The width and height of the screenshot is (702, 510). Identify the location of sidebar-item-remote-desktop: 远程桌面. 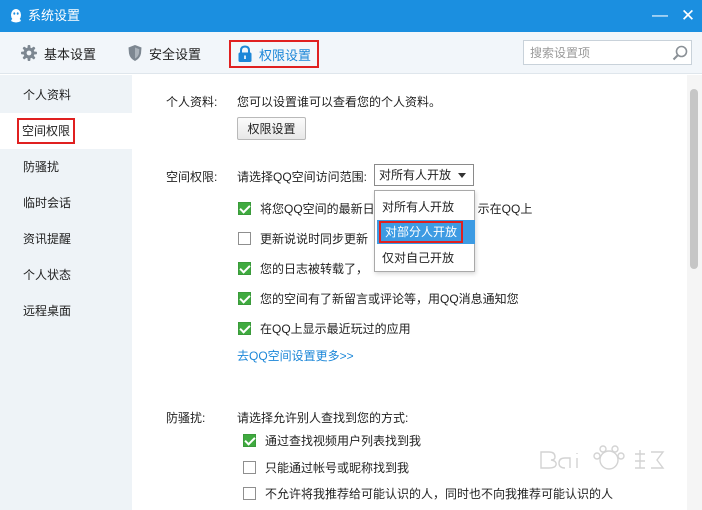
(66, 311).